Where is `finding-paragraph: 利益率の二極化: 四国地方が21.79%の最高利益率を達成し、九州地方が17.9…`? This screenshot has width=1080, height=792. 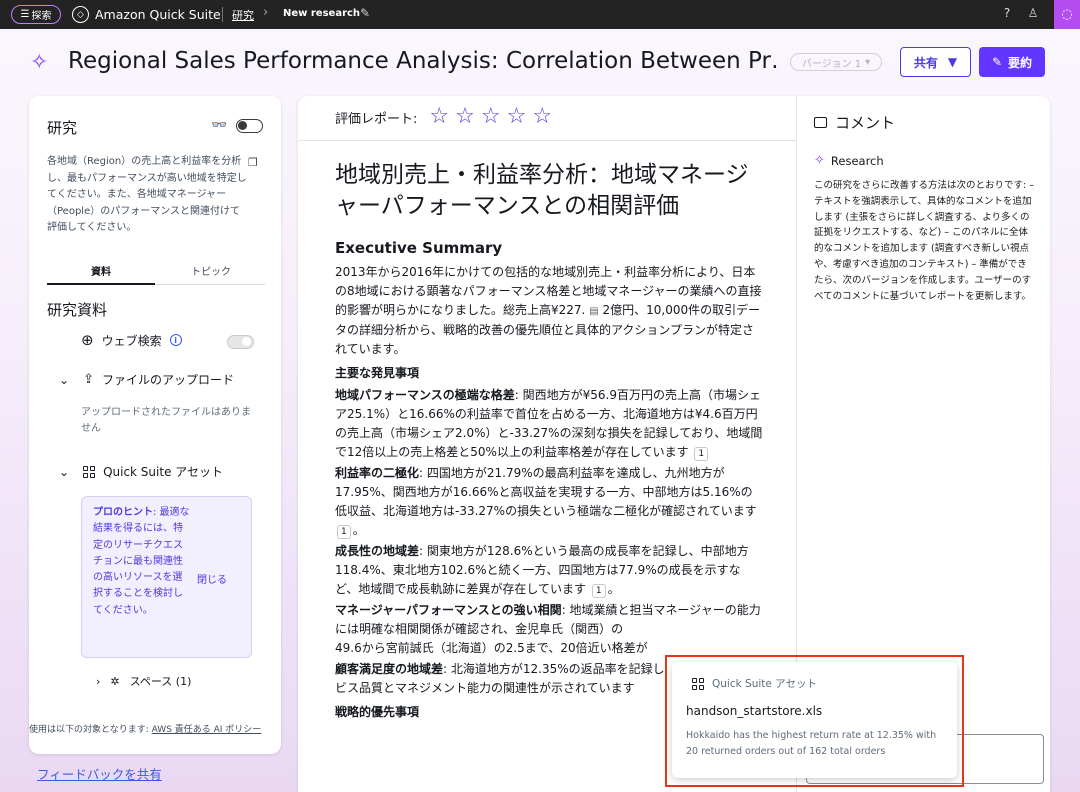
finding-paragraph: 利益率の二極化: 四国地方が21.79%の最高利益率を達成し、九州地方が17.9… is located at coordinates (546, 502).